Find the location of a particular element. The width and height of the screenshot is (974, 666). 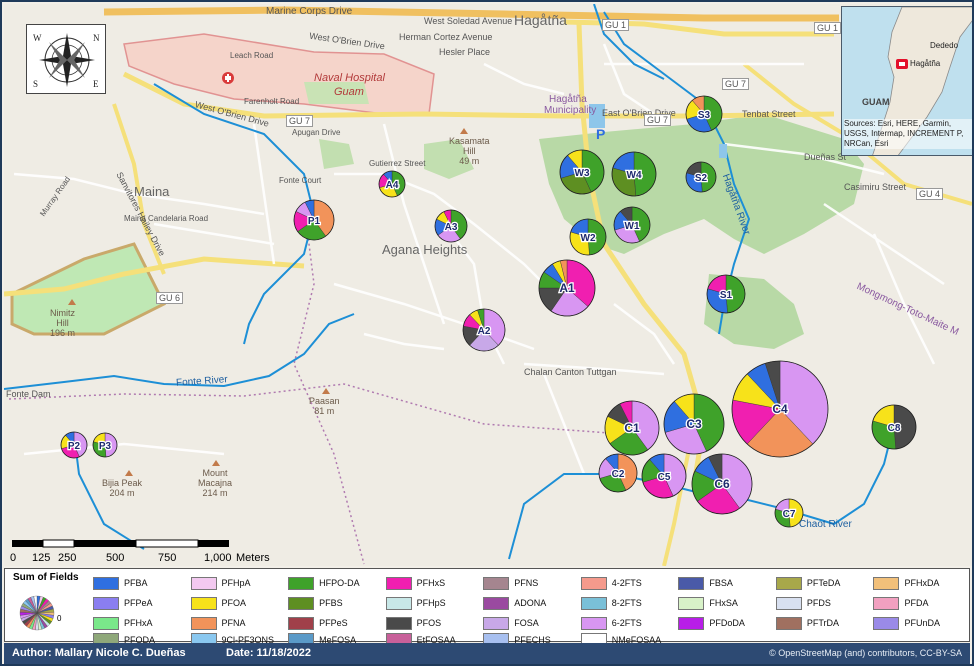

legend-label: FBSA is located at coordinates (721, 583).